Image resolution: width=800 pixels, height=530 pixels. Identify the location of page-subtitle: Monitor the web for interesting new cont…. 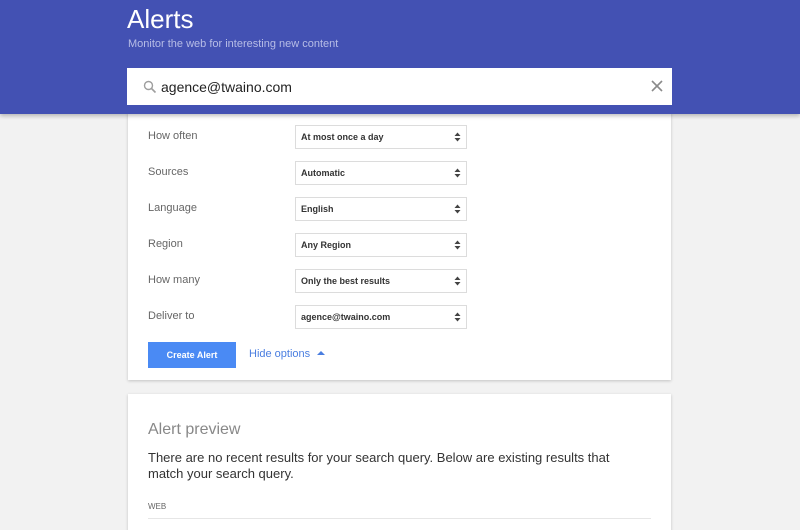
(233, 44).